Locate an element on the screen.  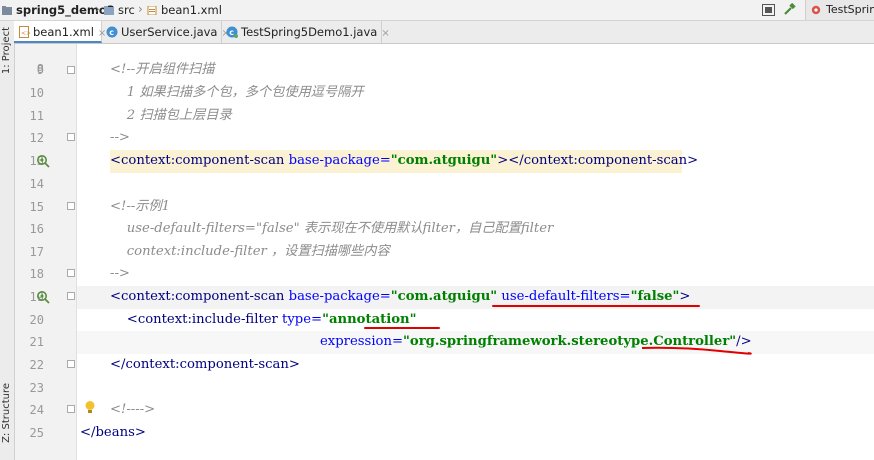
code-line-comment: context:include-filter ，设置扫描哪些内容 is located at coordinates (250, 252).